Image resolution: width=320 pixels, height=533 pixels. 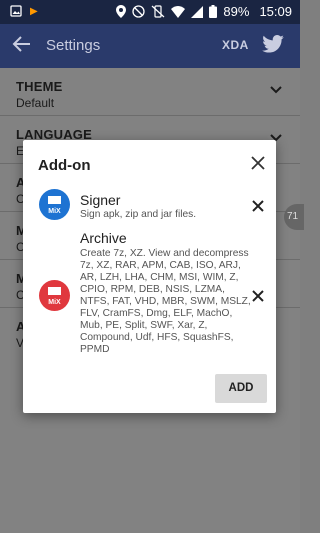 I want to click on wifi-icon, so click(x=178, y=11).